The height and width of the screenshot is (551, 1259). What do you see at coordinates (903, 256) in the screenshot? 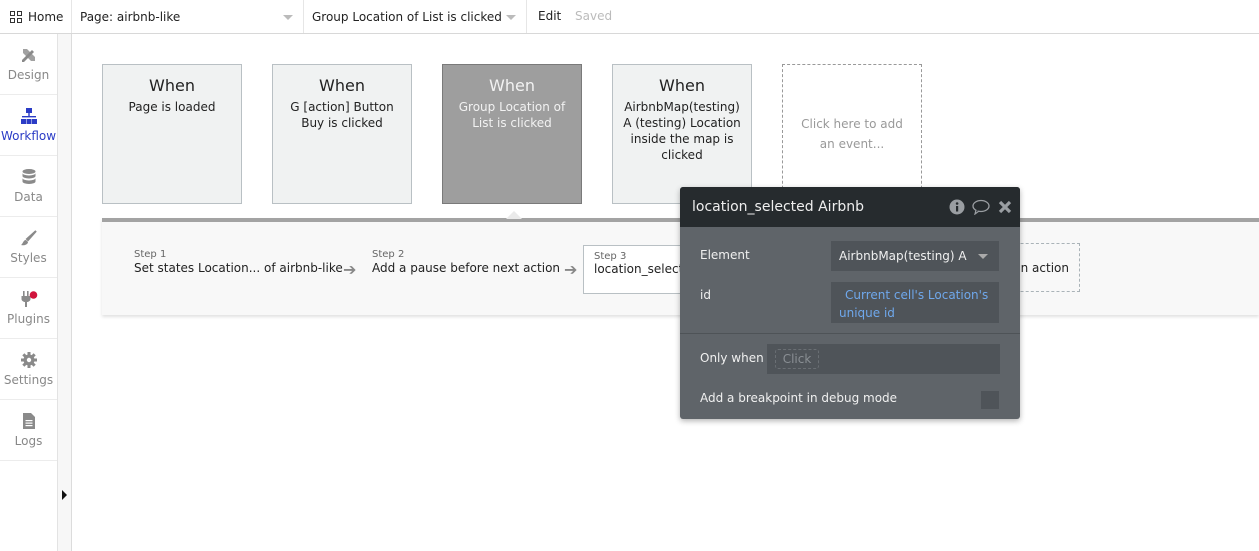
I see `element-dropdown-value: AirbnbMap(testing) A` at bounding box center [903, 256].